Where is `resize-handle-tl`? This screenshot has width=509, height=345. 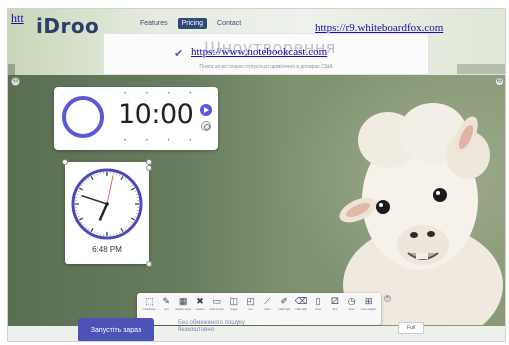
resize-handle-tl is located at coordinates (65, 162).